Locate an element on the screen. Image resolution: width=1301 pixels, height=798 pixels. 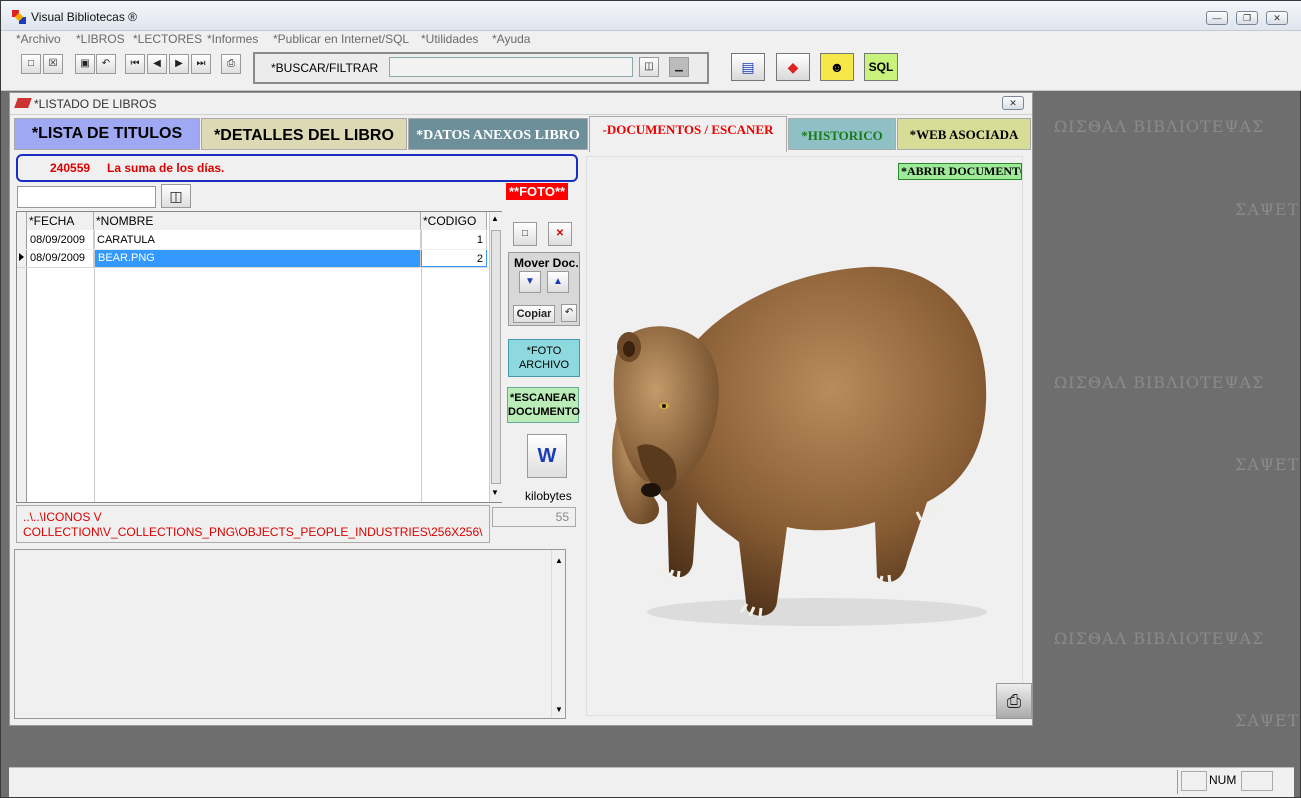
row-pointer-icon is located at coordinates (21, 257).